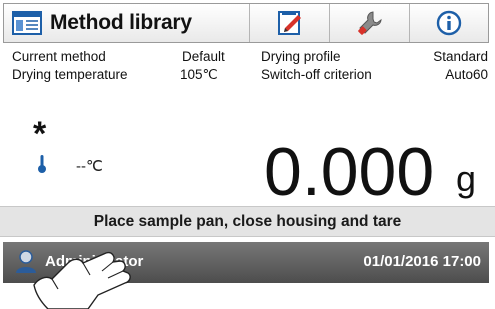 The height and width of the screenshot is (309, 495). I want to click on page-title: Method library, so click(121, 22).